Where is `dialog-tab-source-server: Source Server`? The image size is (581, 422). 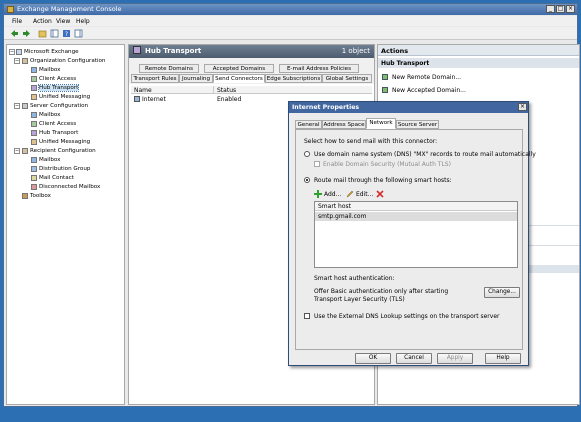
dialog-tab-source-server: Source Server is located at coordinates (417, 124).